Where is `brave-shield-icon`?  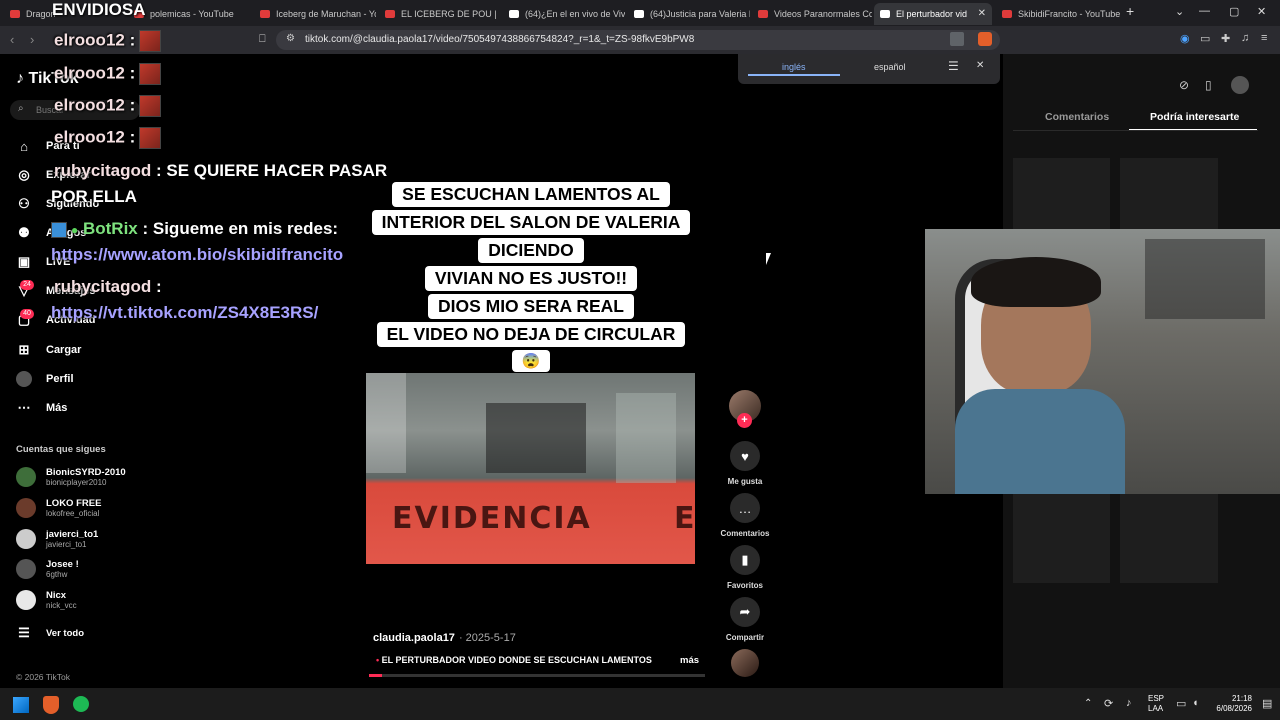 brave-shield-icon is located at coordinates (985, 39).